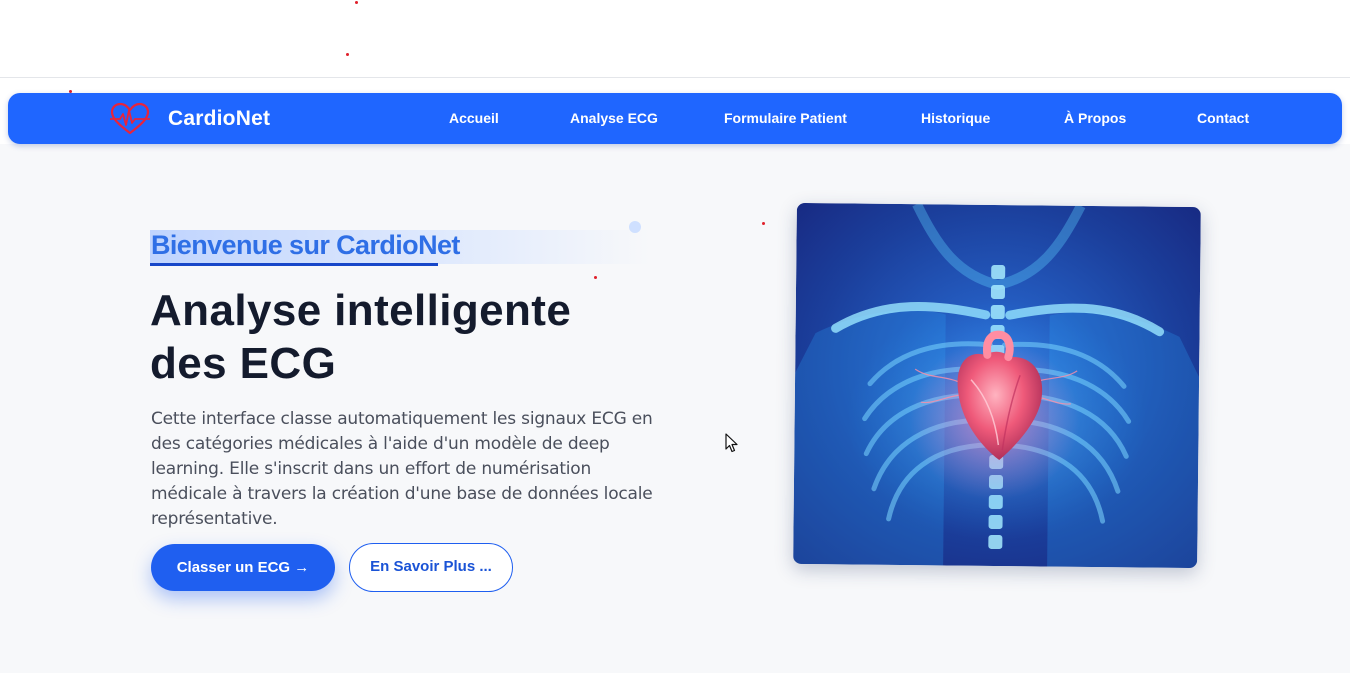 The width and height of the screenshot is (1350, 673). Describe the element at coordinates (294, 264) in the screenshot. I see `welcome-underline` at that location.